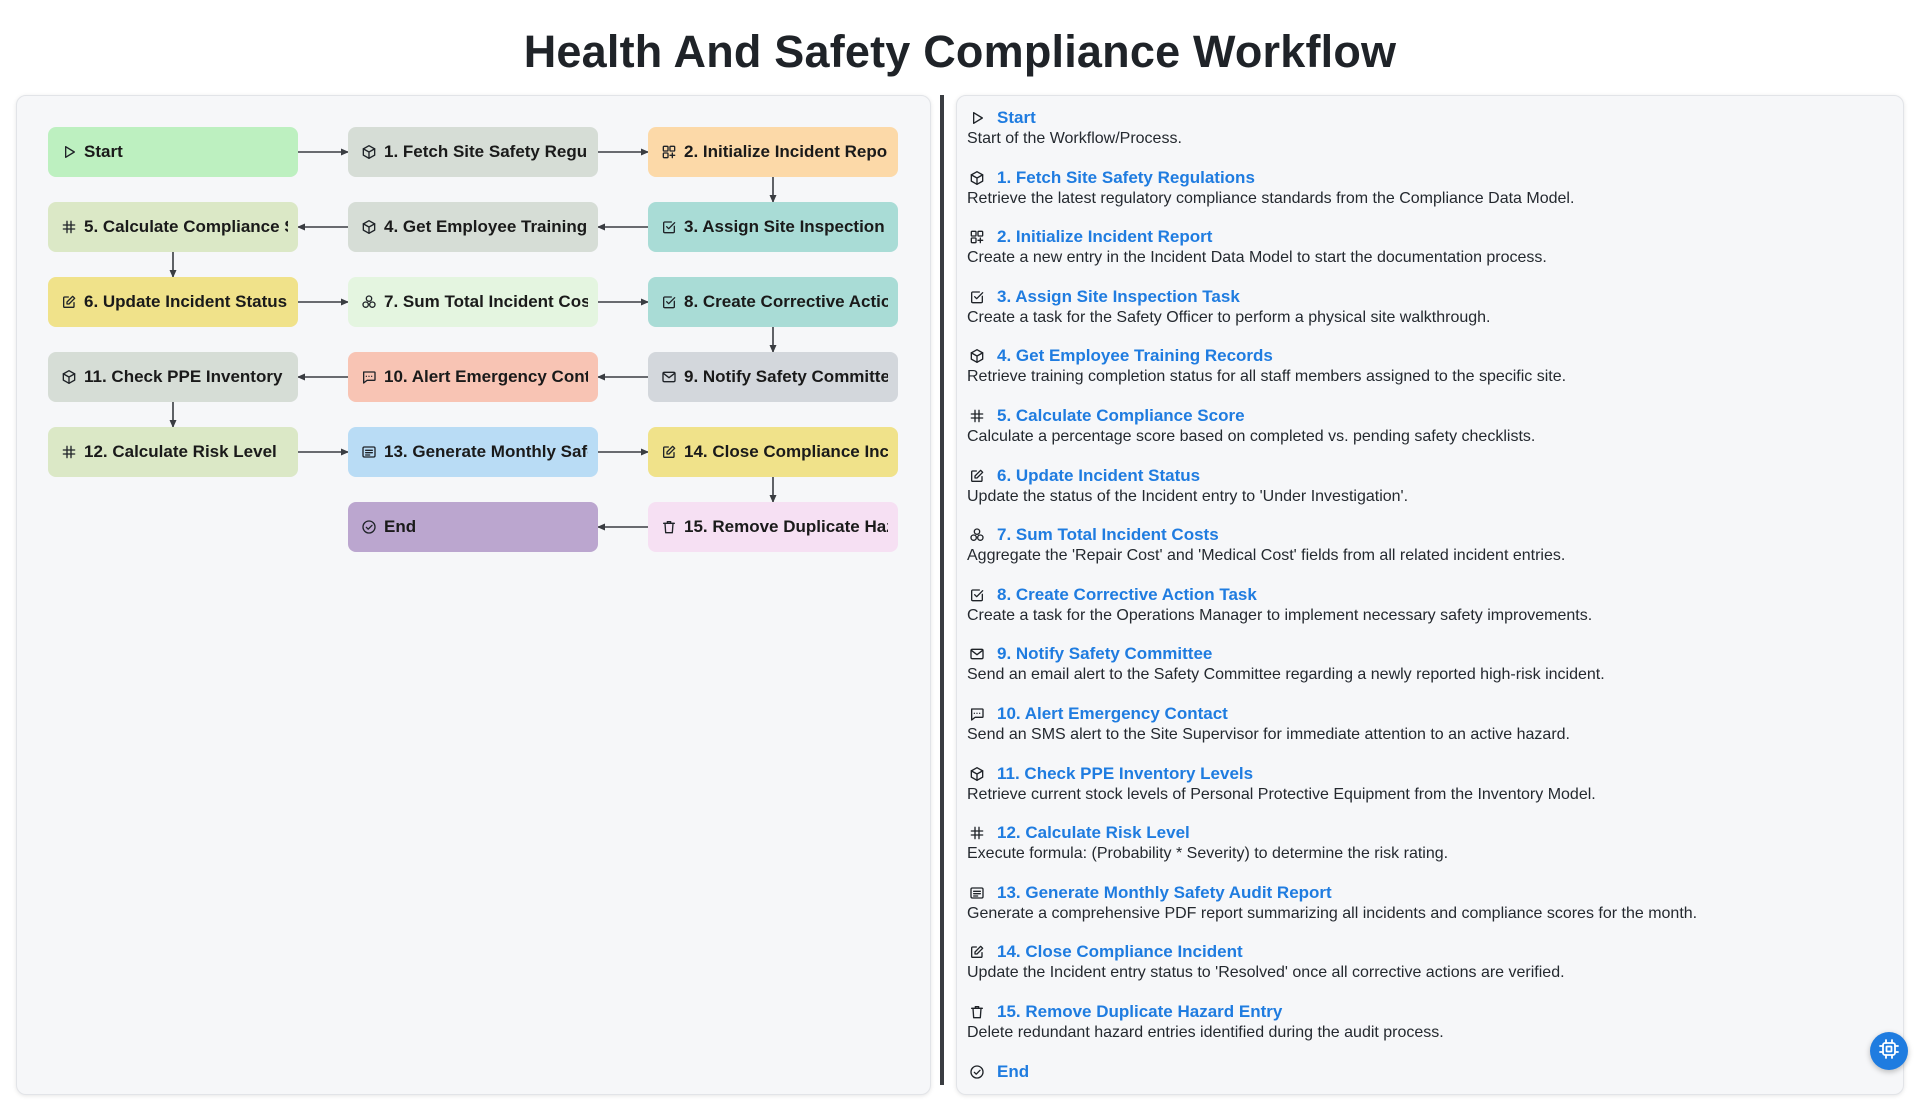 Image resolution: width=1920 pixels, height=1117 pixels. Describe the element at coordinates (960, 52) in the screenshot. I see `page-title: Health And Safety Compliance Workflow` at that location.